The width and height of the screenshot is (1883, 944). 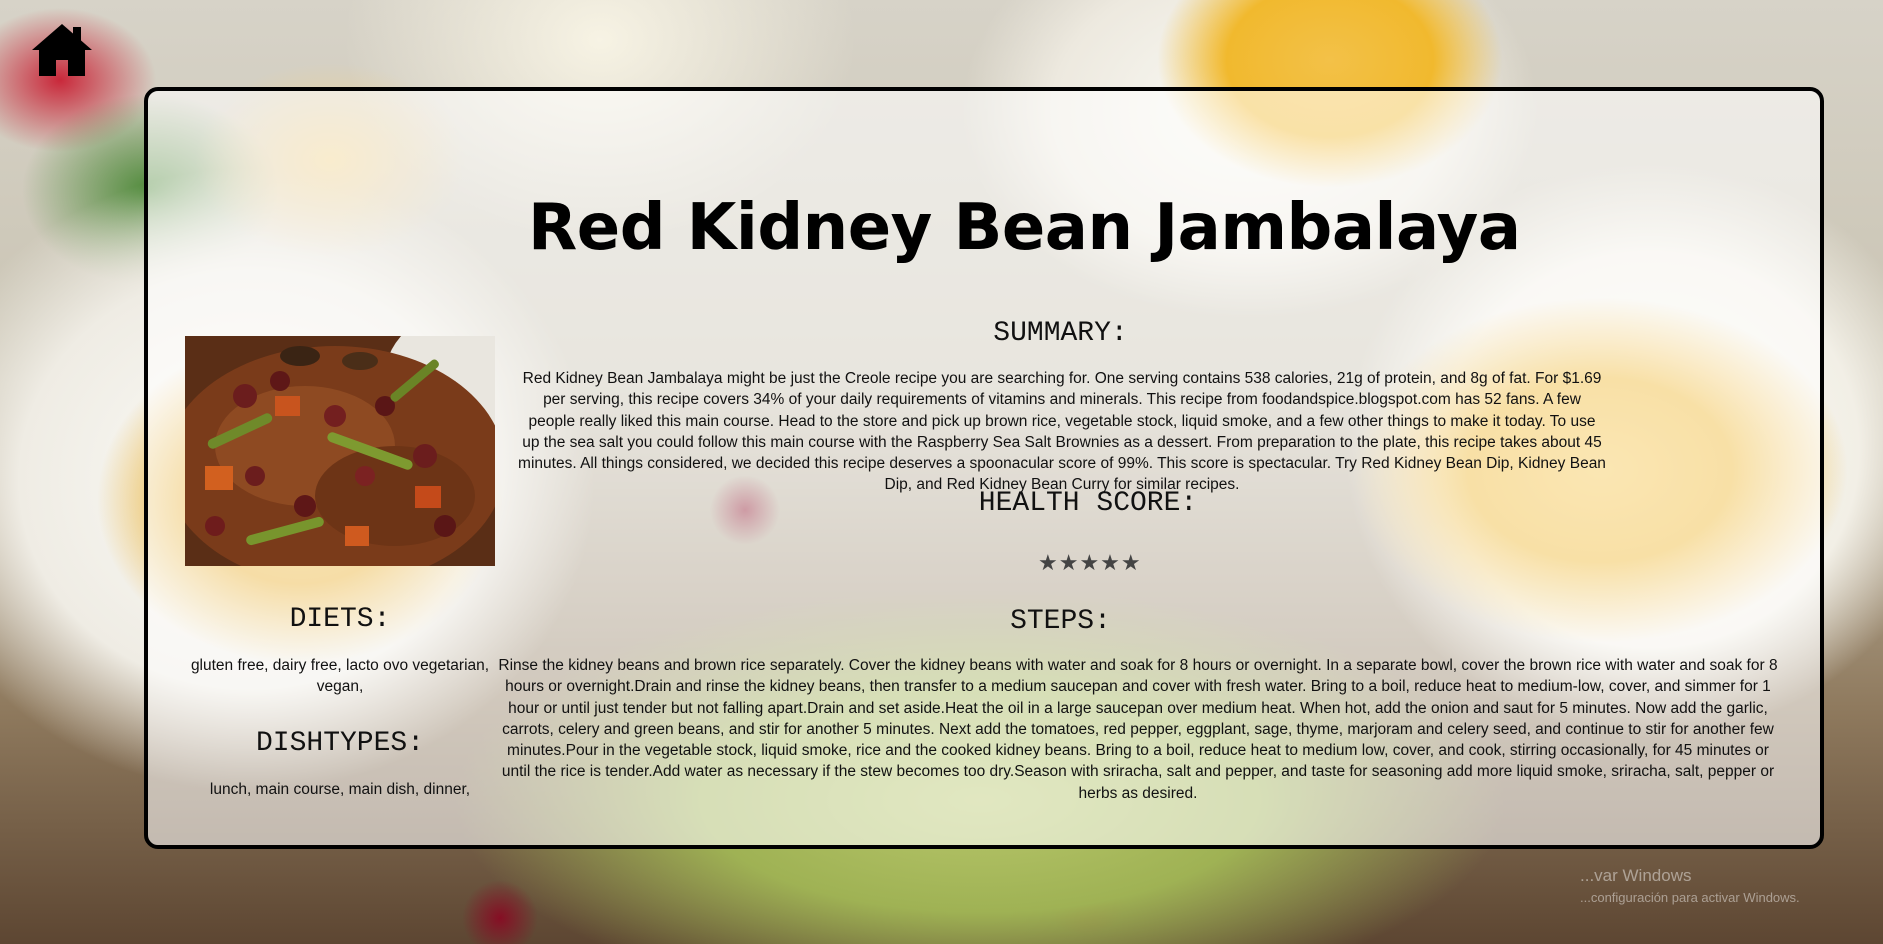 I want to click on dishtypes-text: lunch, main course, main dish, dinner,, so click(x=340, y=789).